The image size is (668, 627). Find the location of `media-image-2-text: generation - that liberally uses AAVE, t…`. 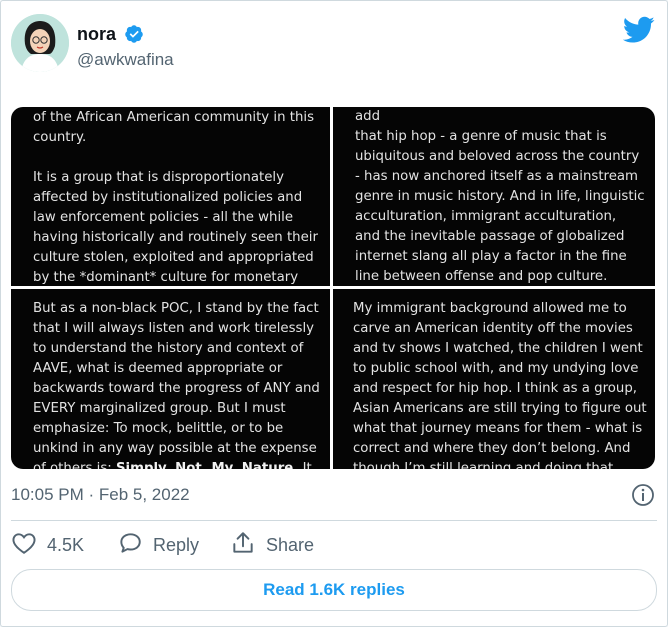

media-image-2-text: generation - that liberally uses AAVE, t… is located at coordinates (500, 196).